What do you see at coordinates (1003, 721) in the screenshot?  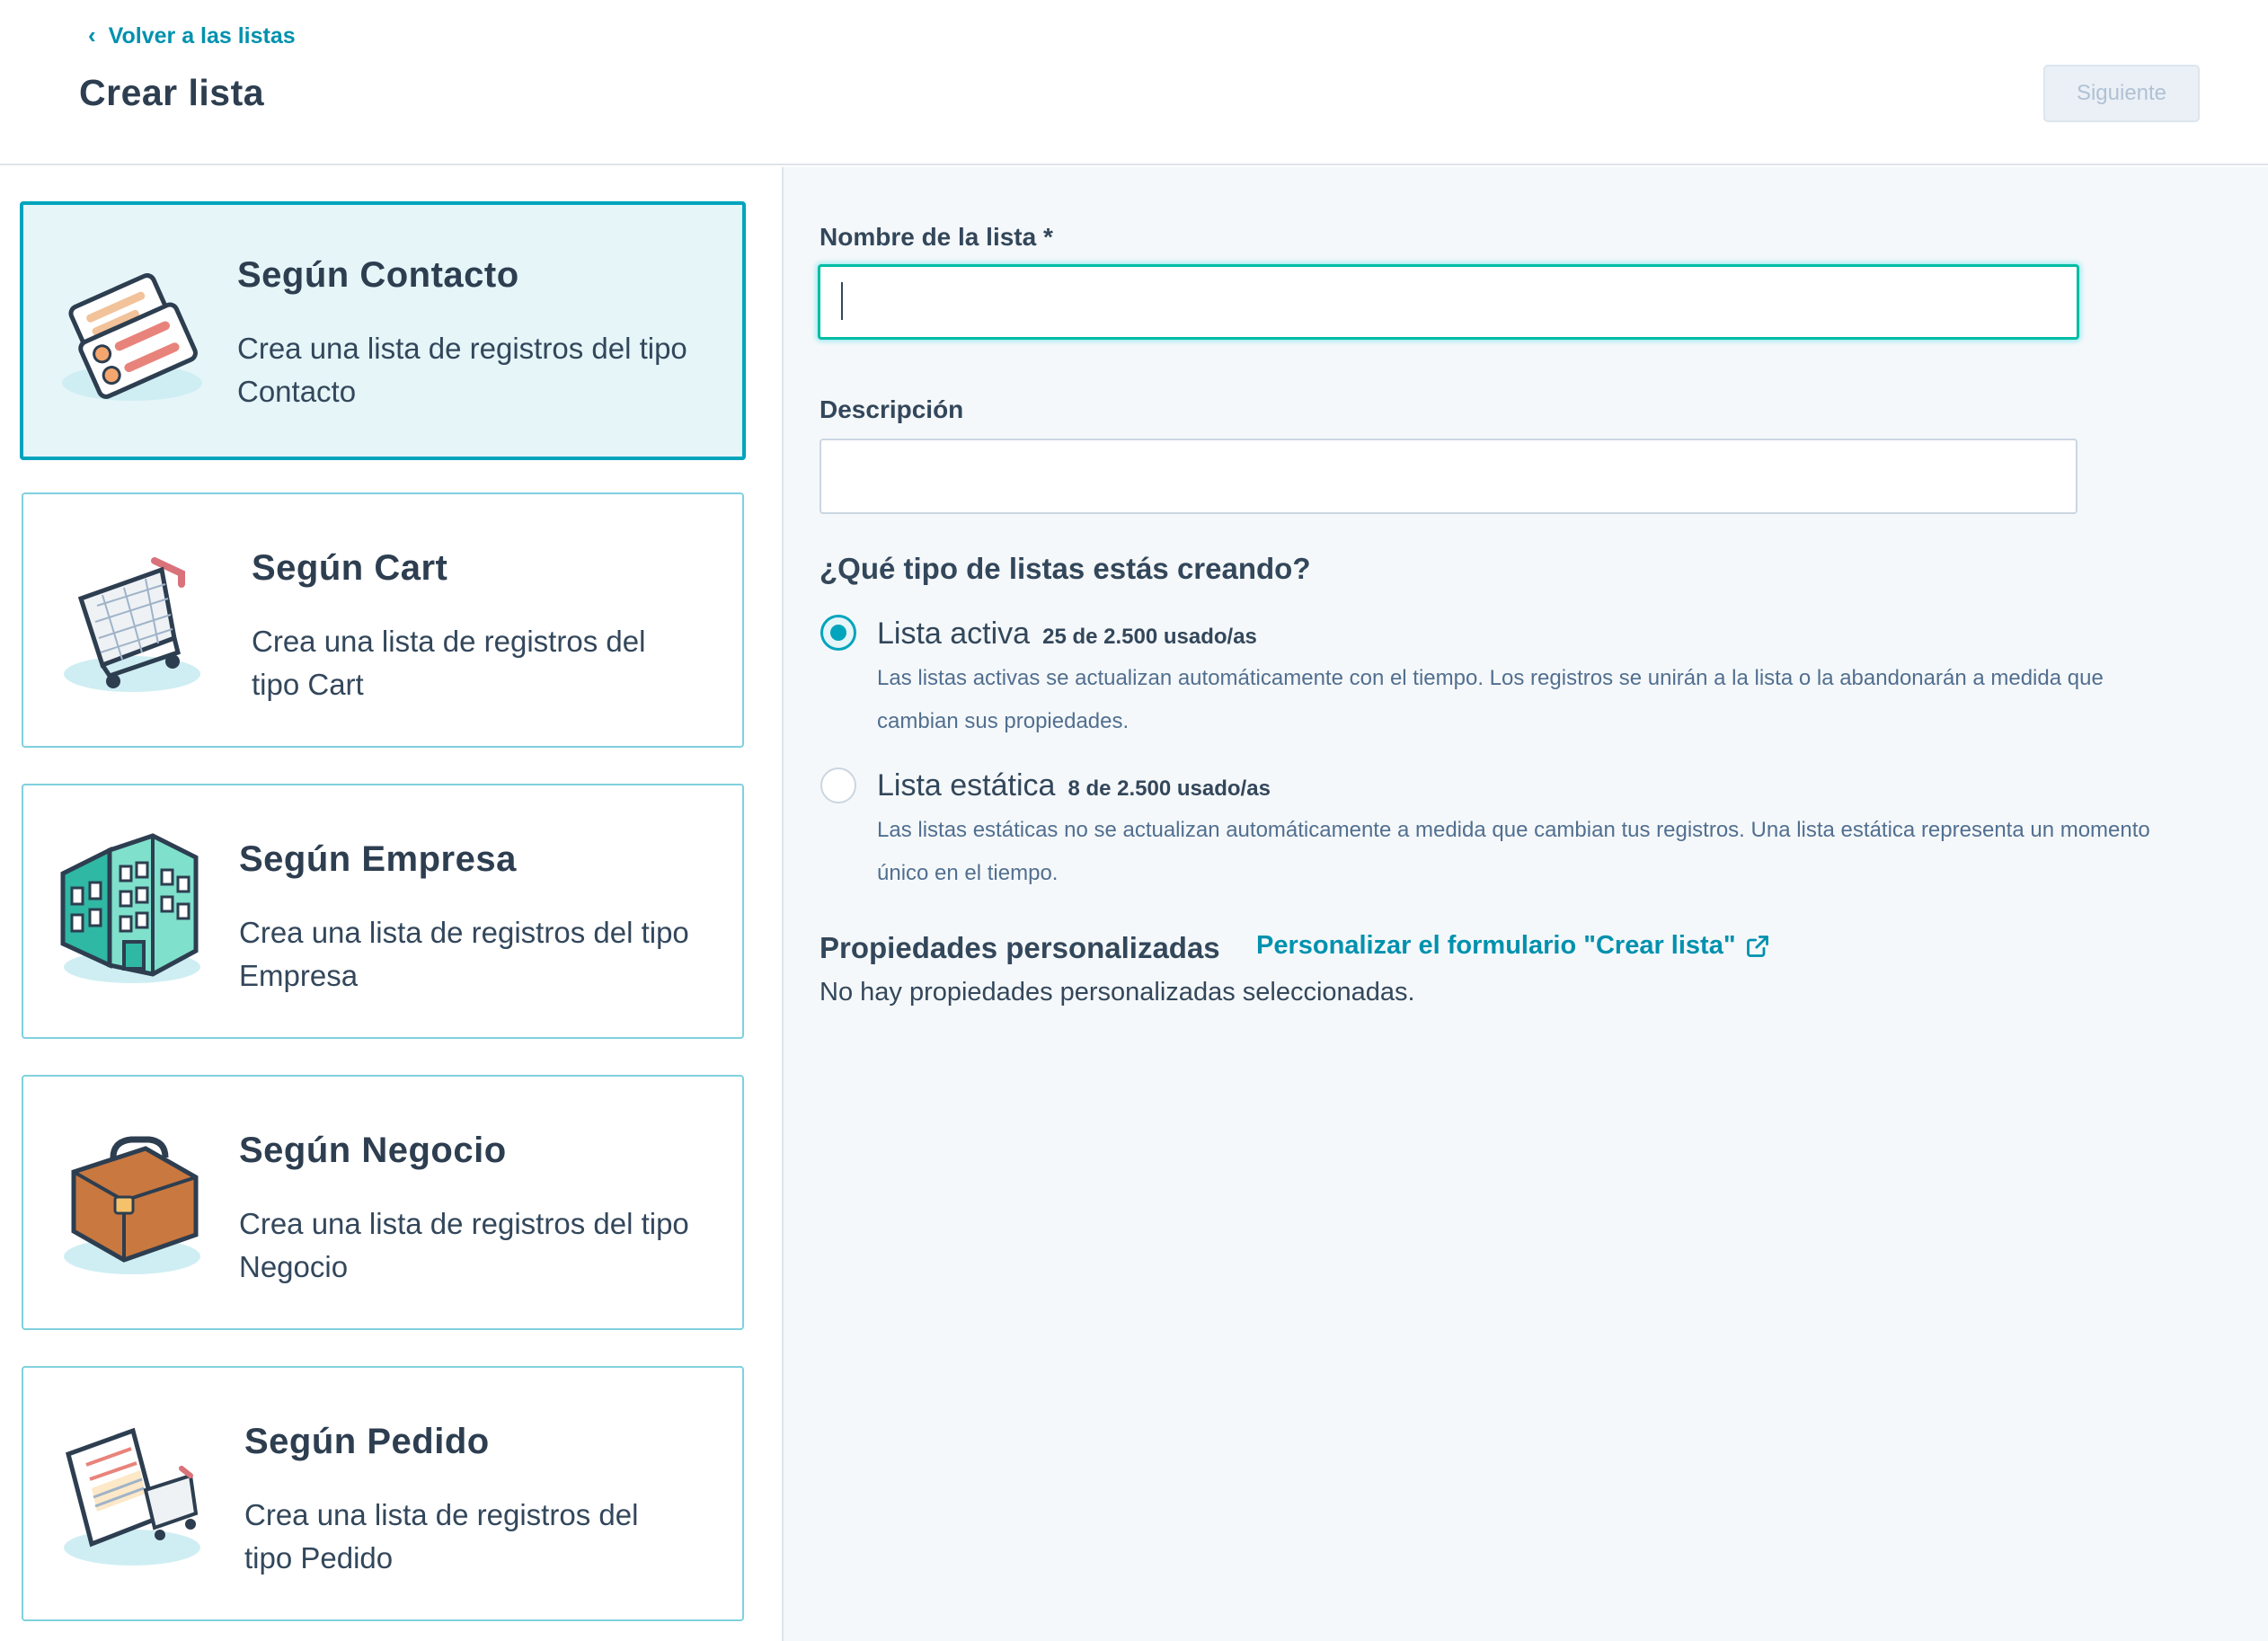 I see `active-list-description-line2: cambian sus propiedades.` at bounding box center [1003, 721].